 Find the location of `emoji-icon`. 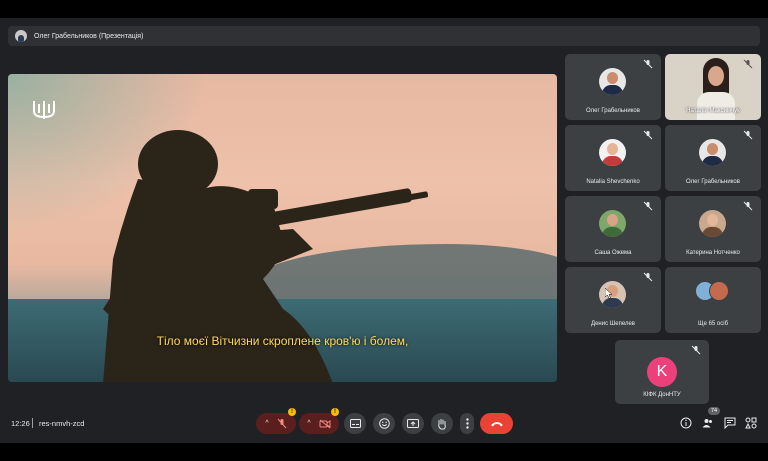

emoji-icon is located at coordinates (384, 423).